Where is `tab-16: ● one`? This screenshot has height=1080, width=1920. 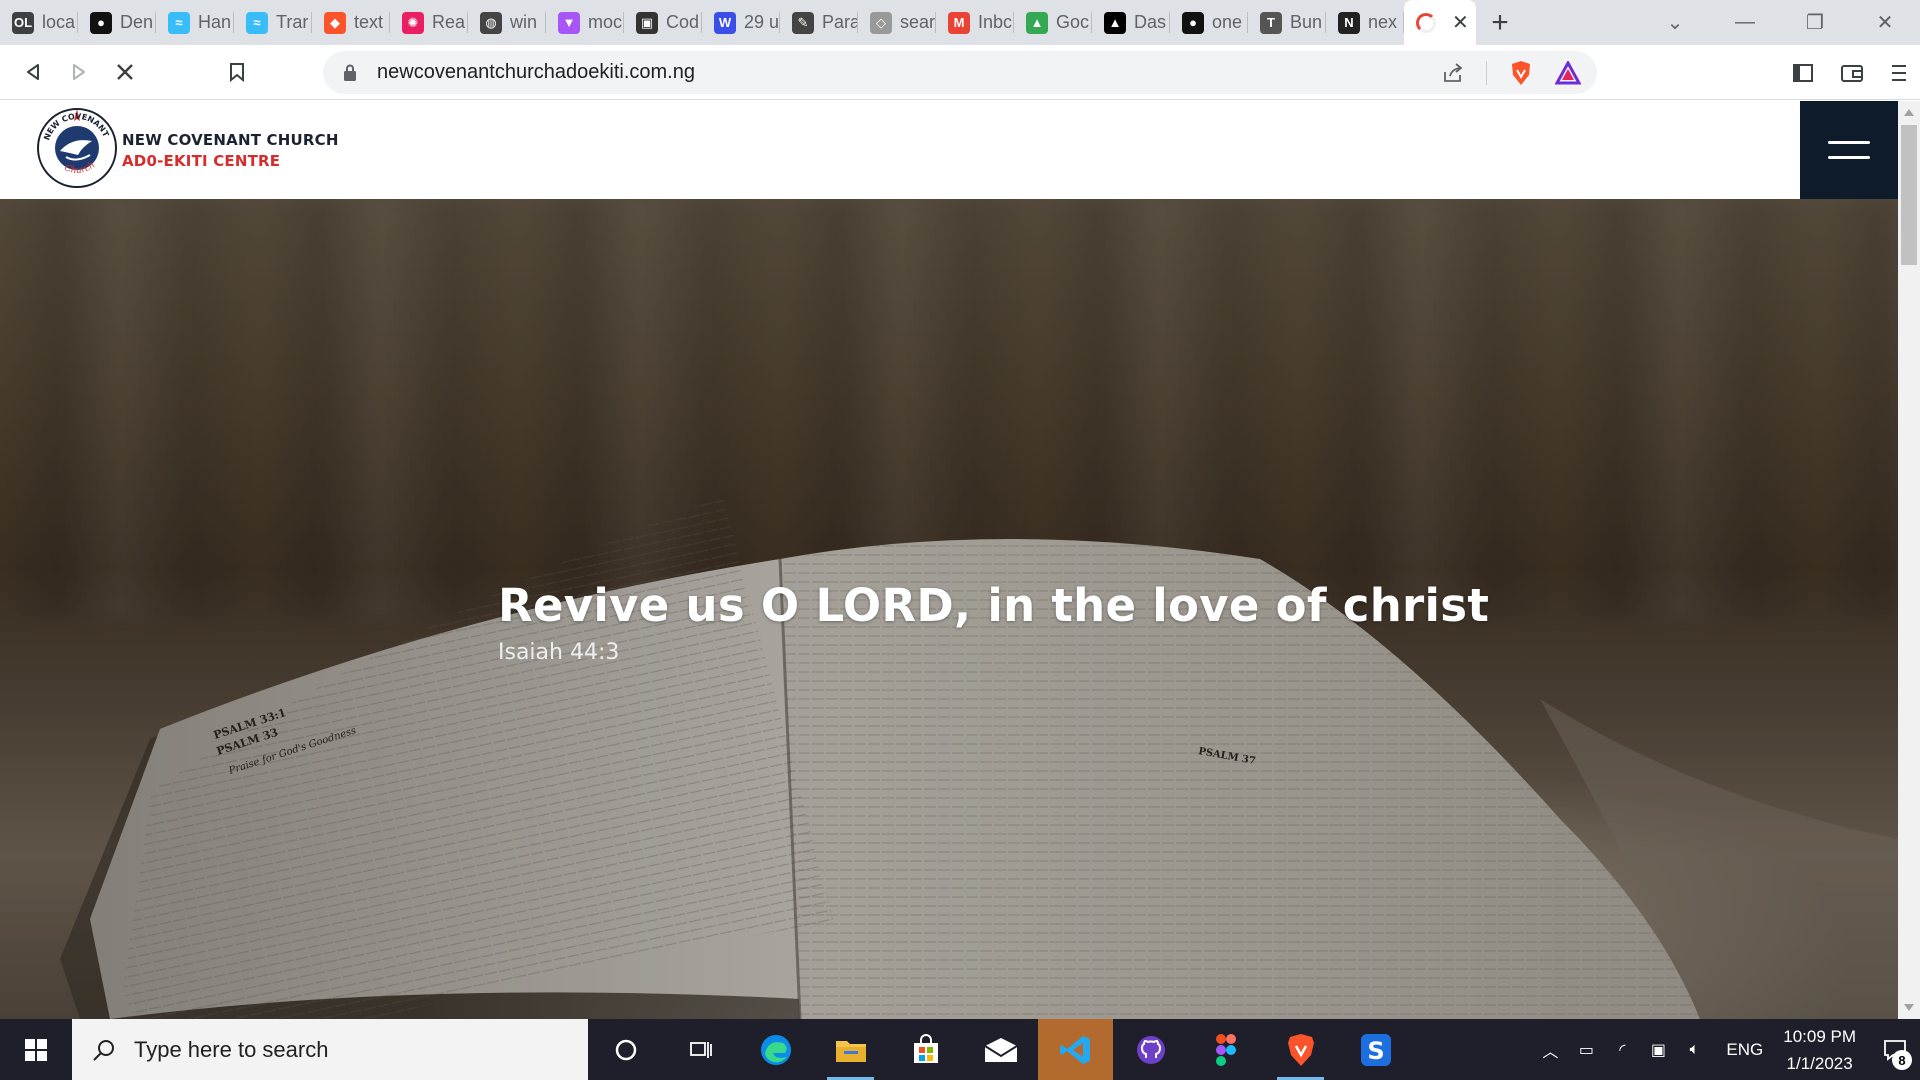 tab-16: ● one is located at coordinates (1209, 22).